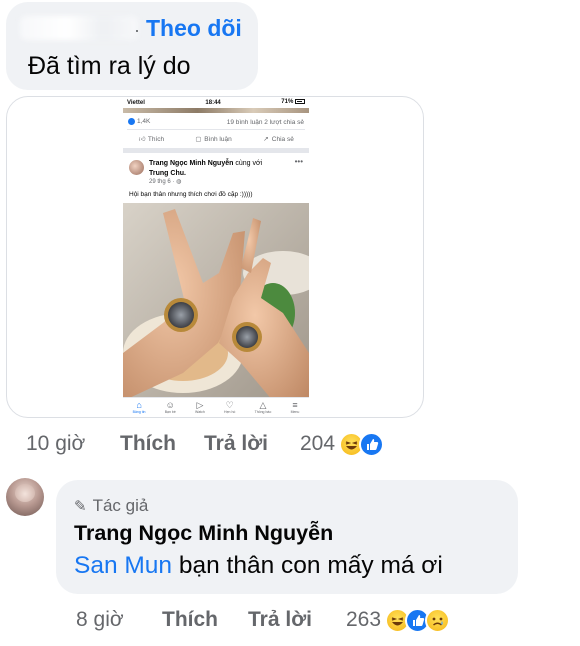  What do you see at coordinates (236, 444) in the screenshot?
I see `reply-button: Trả lời` at bounding box center [236, 444].